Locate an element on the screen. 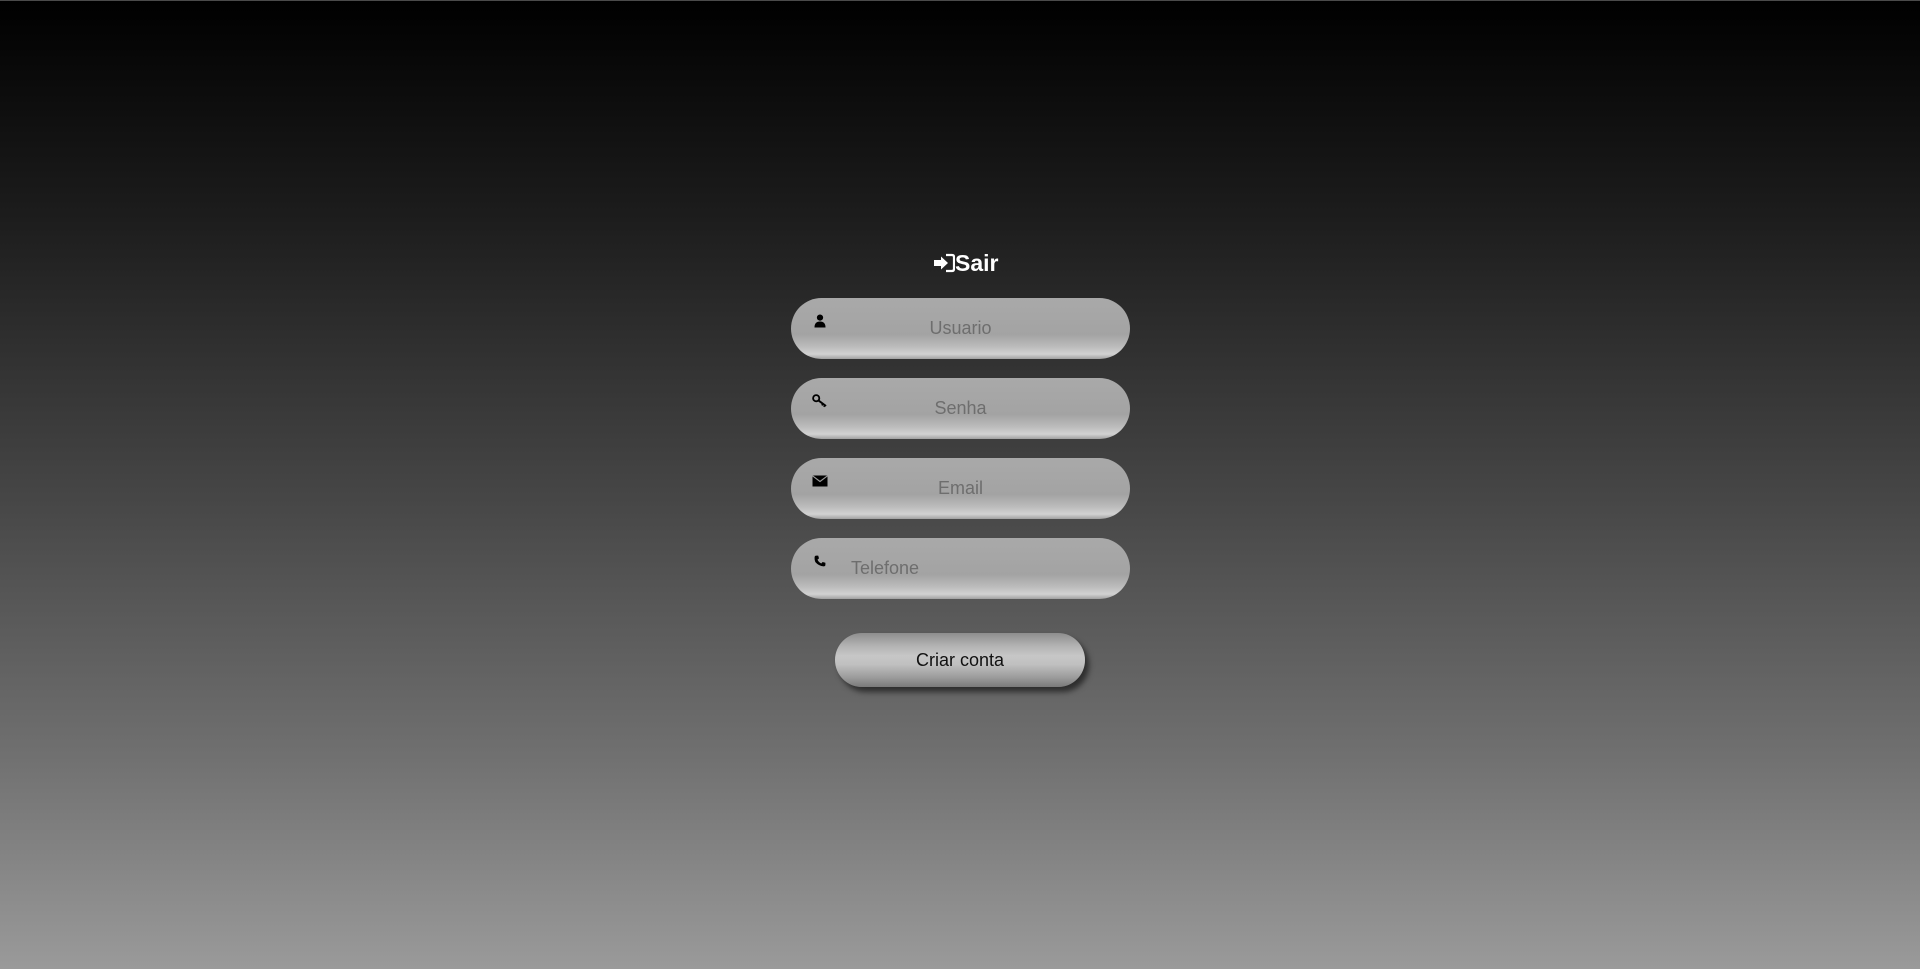 The height and width of the screenshot is (969, 1920). phone-field-container is located at coordinates (960, 568).